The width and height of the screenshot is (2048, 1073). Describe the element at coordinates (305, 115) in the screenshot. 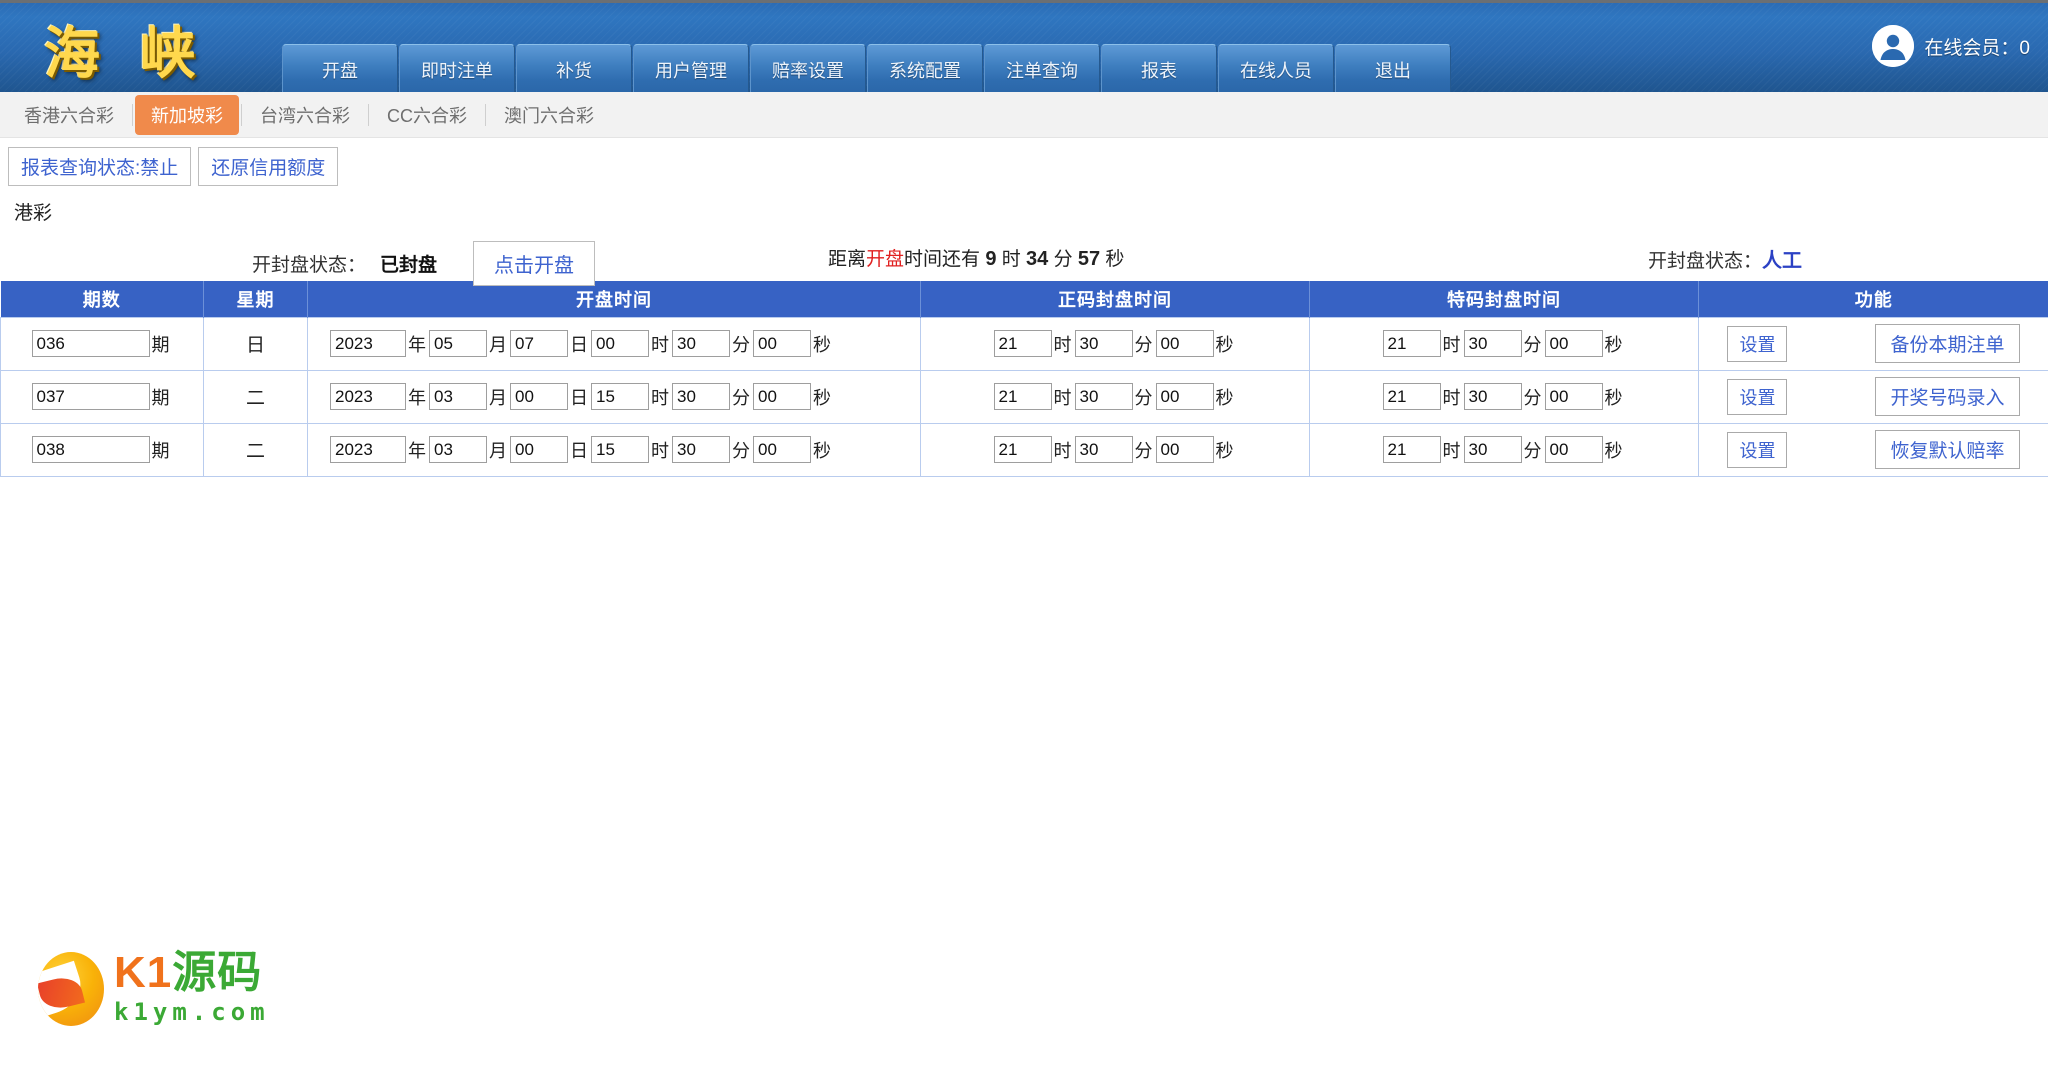

I see `lottery-tab-taiwan: 台湾六合彩` at that location.